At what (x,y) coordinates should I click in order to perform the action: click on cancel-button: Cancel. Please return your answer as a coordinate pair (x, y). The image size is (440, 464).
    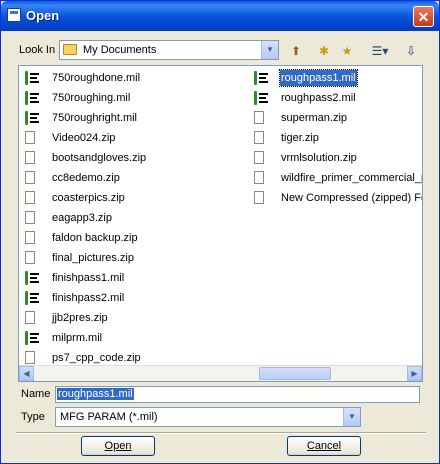
    Looking at the image, I should click on (324, 446).